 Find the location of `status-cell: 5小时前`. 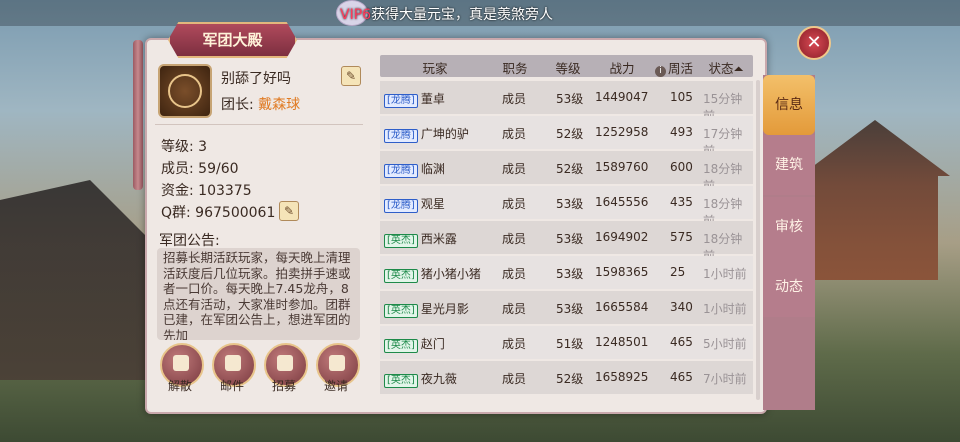

status-cell: 5小时前 is located at coordinates (725, 344).